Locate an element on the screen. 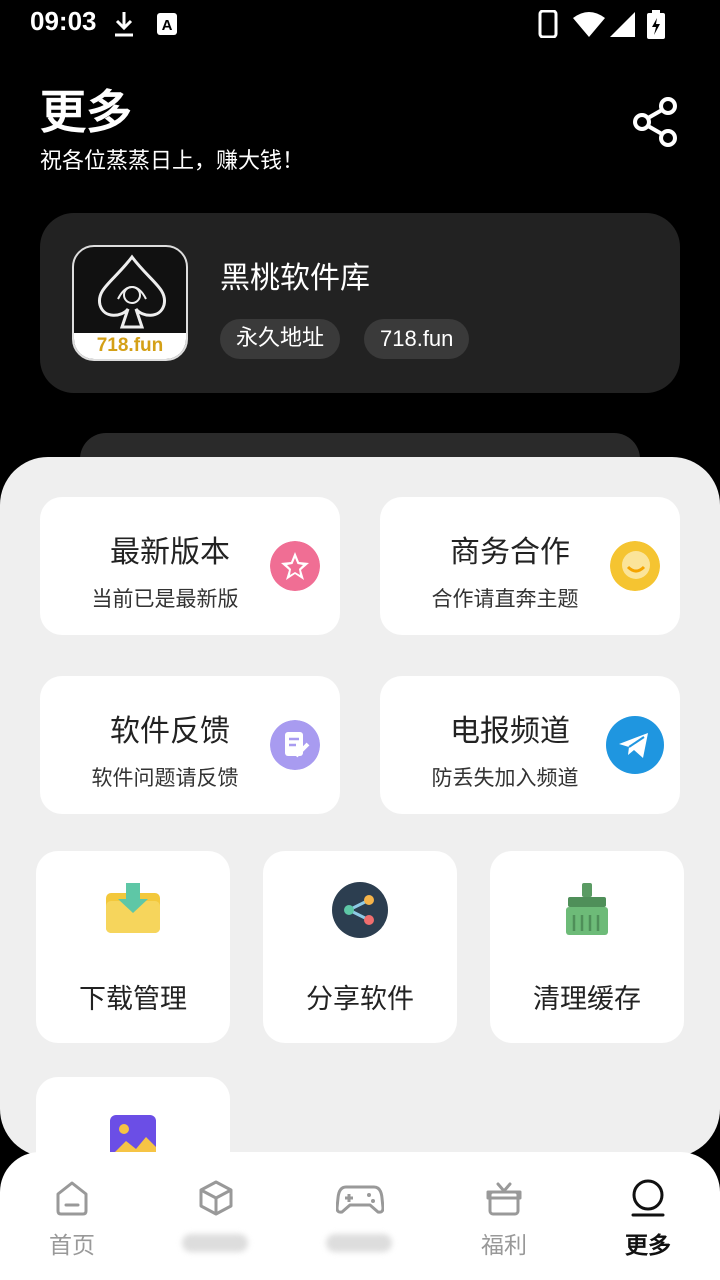 This screenshot has height=1280, width=720. chat-bubble-icon is located at coordinates (635, 566).